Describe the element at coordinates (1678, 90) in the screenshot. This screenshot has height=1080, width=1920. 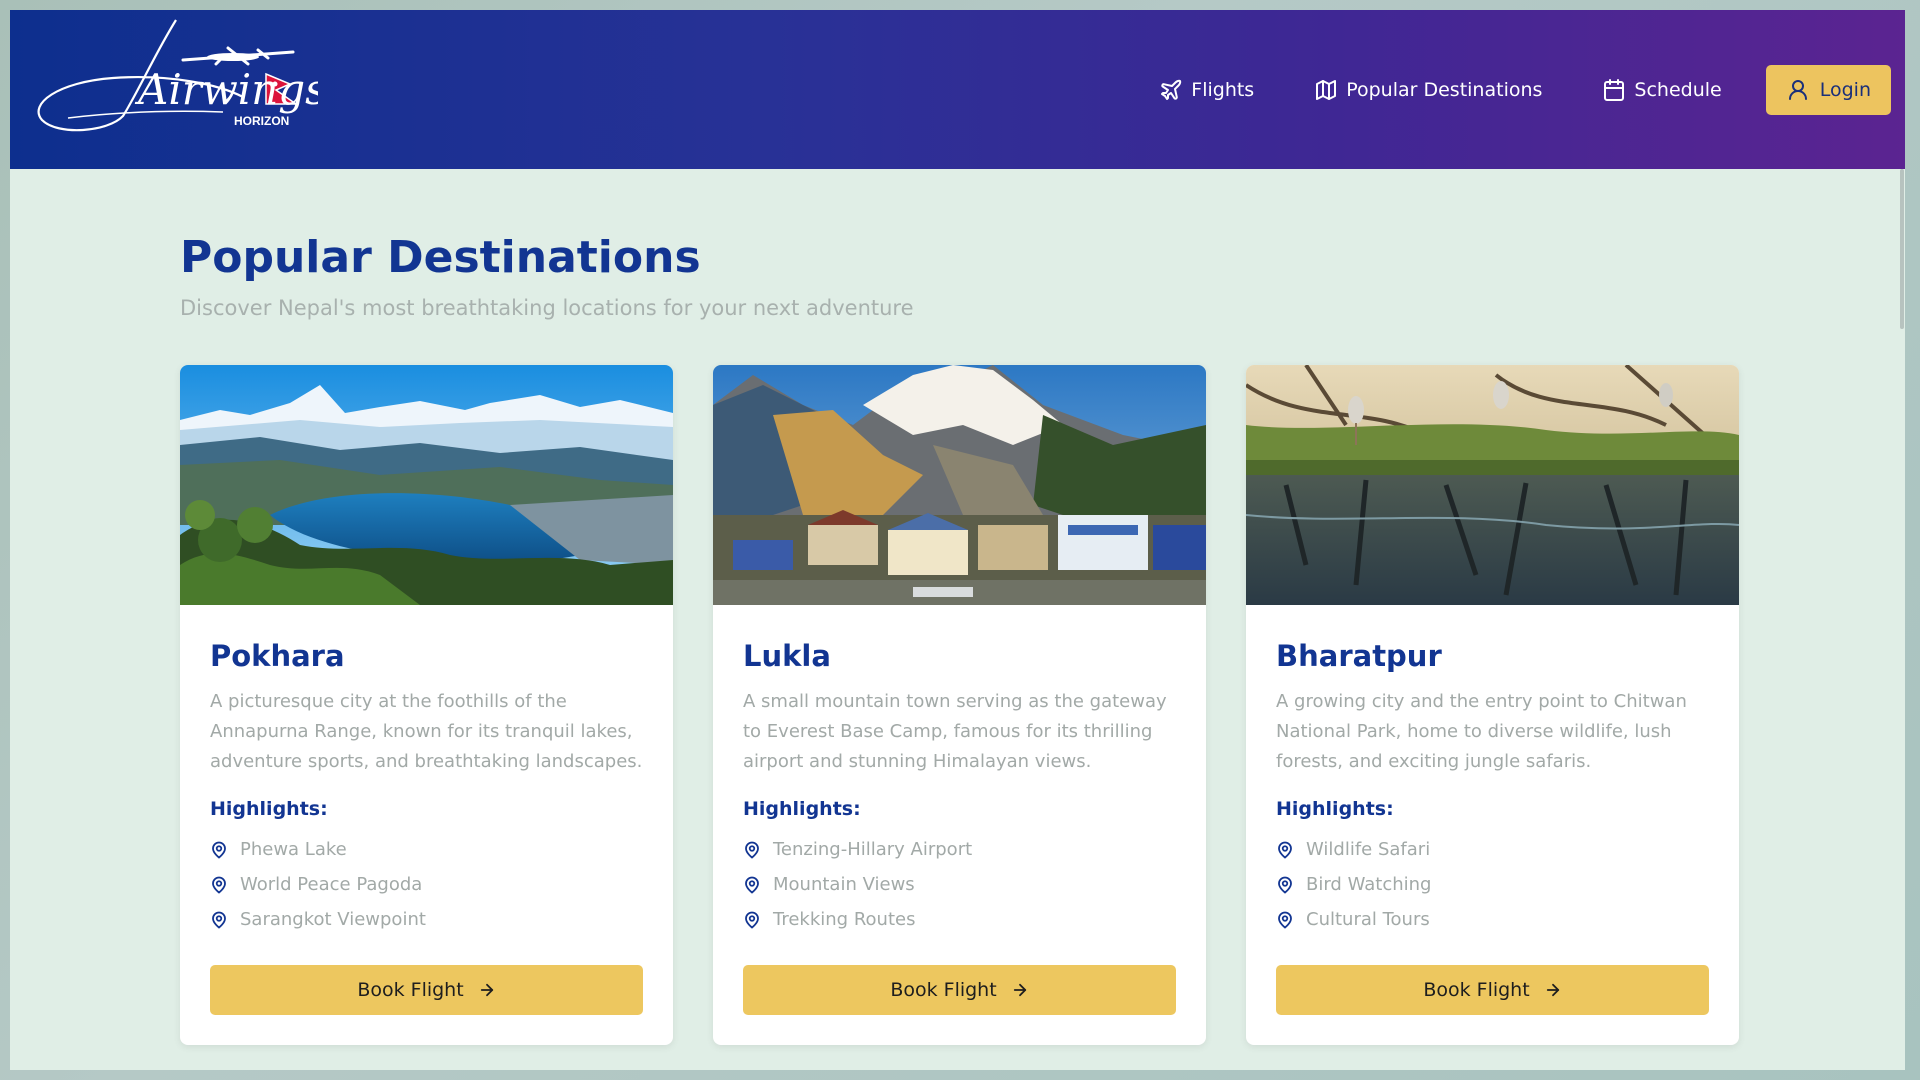
I see `nav-schedule-label: Schedule` at that location.